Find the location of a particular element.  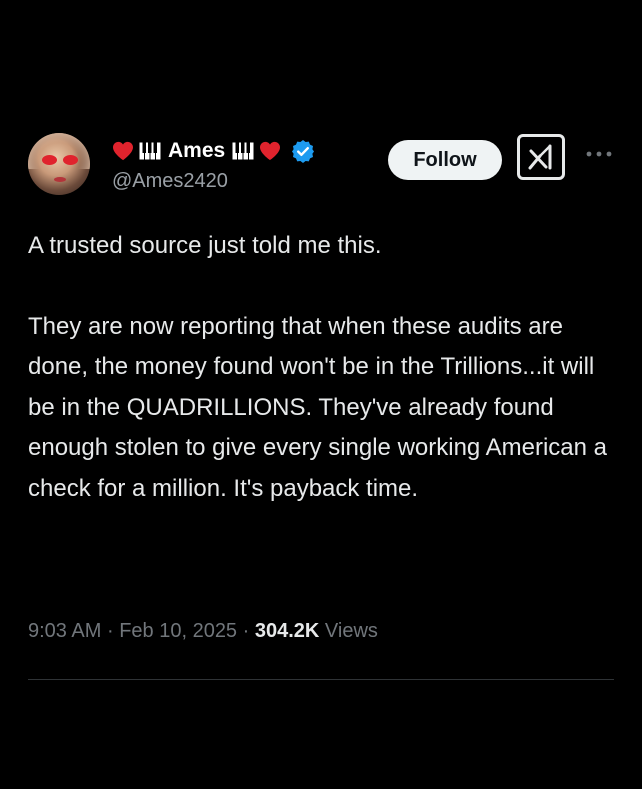

more-options-button is located at coordinates (599, 154).